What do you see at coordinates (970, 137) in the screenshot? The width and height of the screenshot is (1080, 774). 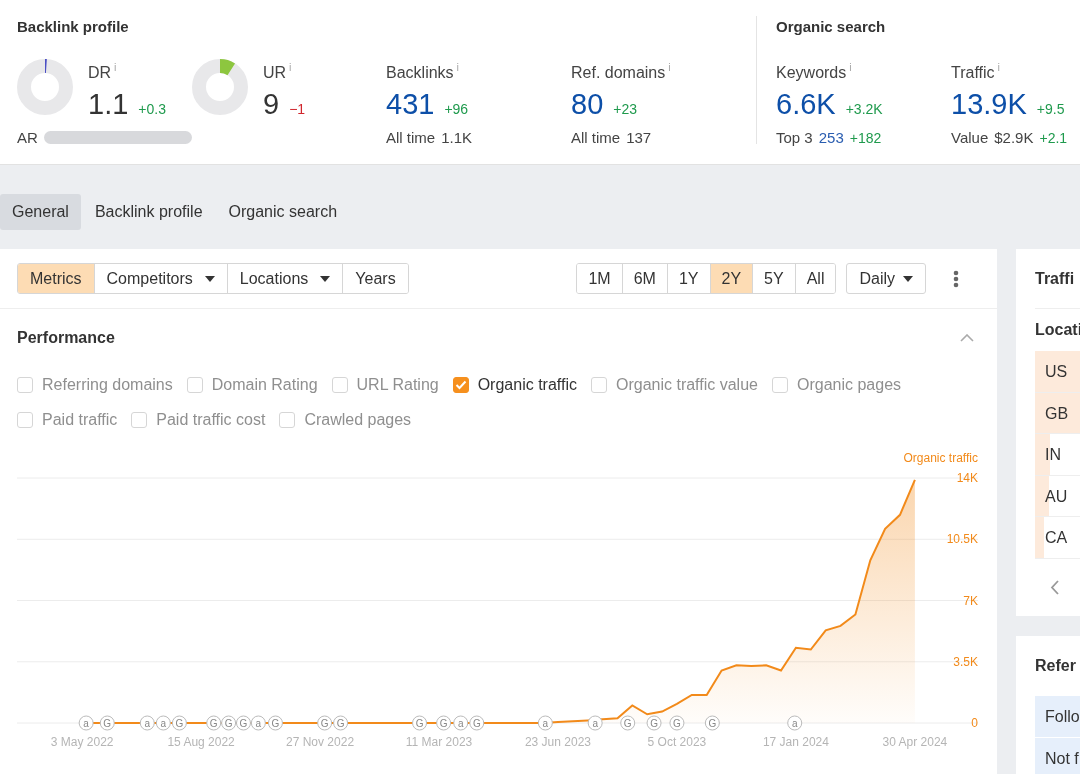 I see `sub-label: Value` at bounding box center [970, 137].